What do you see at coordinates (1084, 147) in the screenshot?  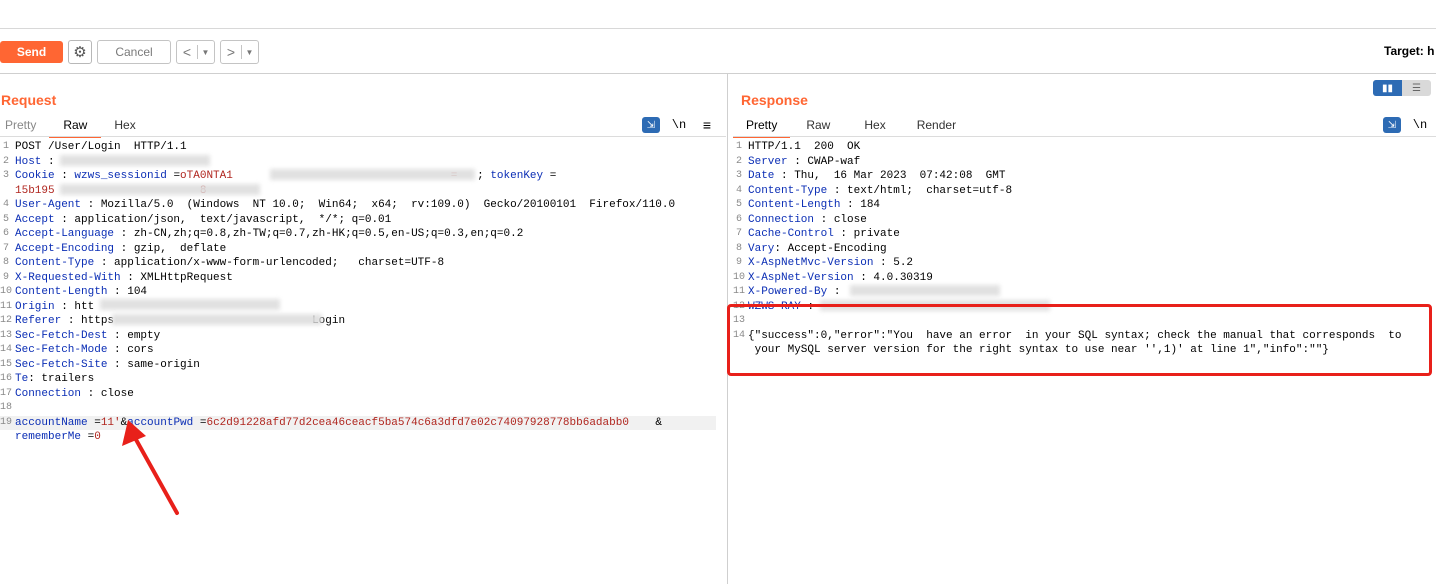 I see `code-line: 1 HTTP/1.1 200 OK` at bounding box center [1084, 147].